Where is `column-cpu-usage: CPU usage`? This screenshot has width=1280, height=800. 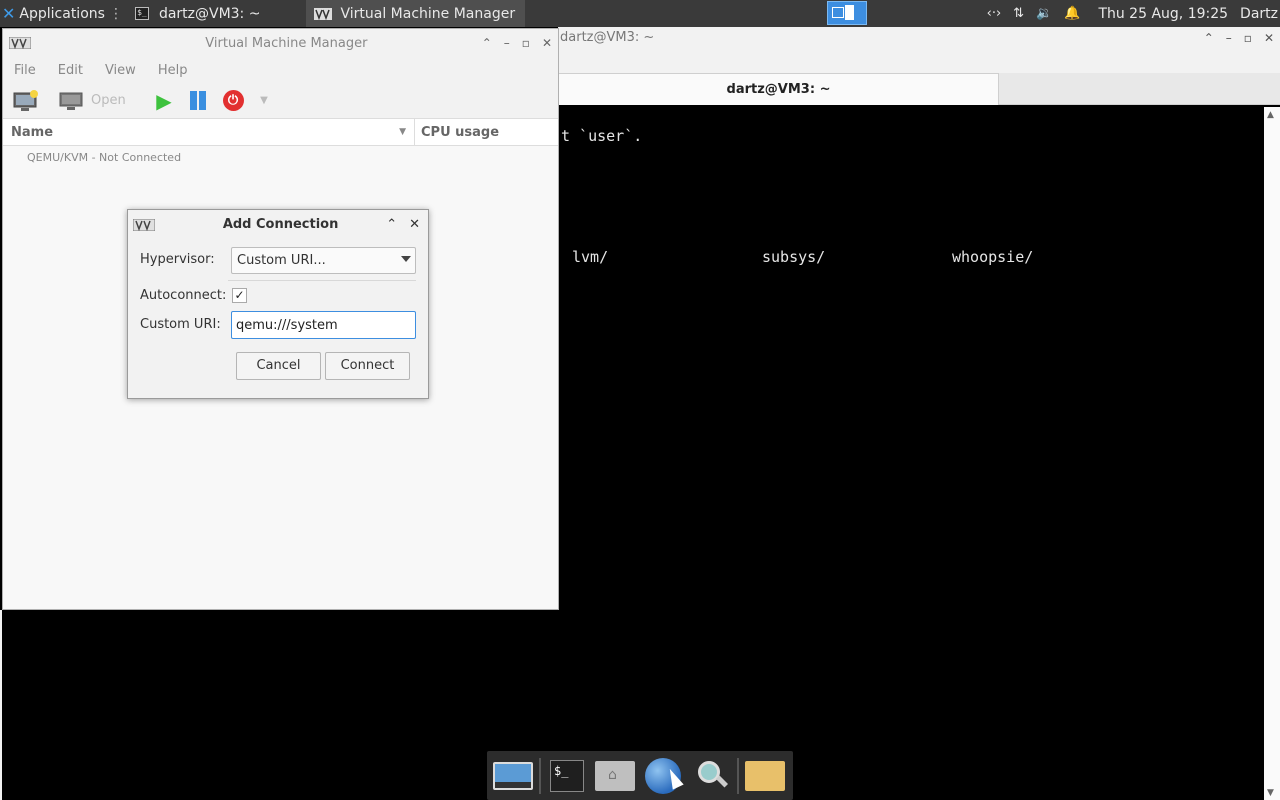
column-cpu-usage: CPU usage is located at coordinates (486, 132).